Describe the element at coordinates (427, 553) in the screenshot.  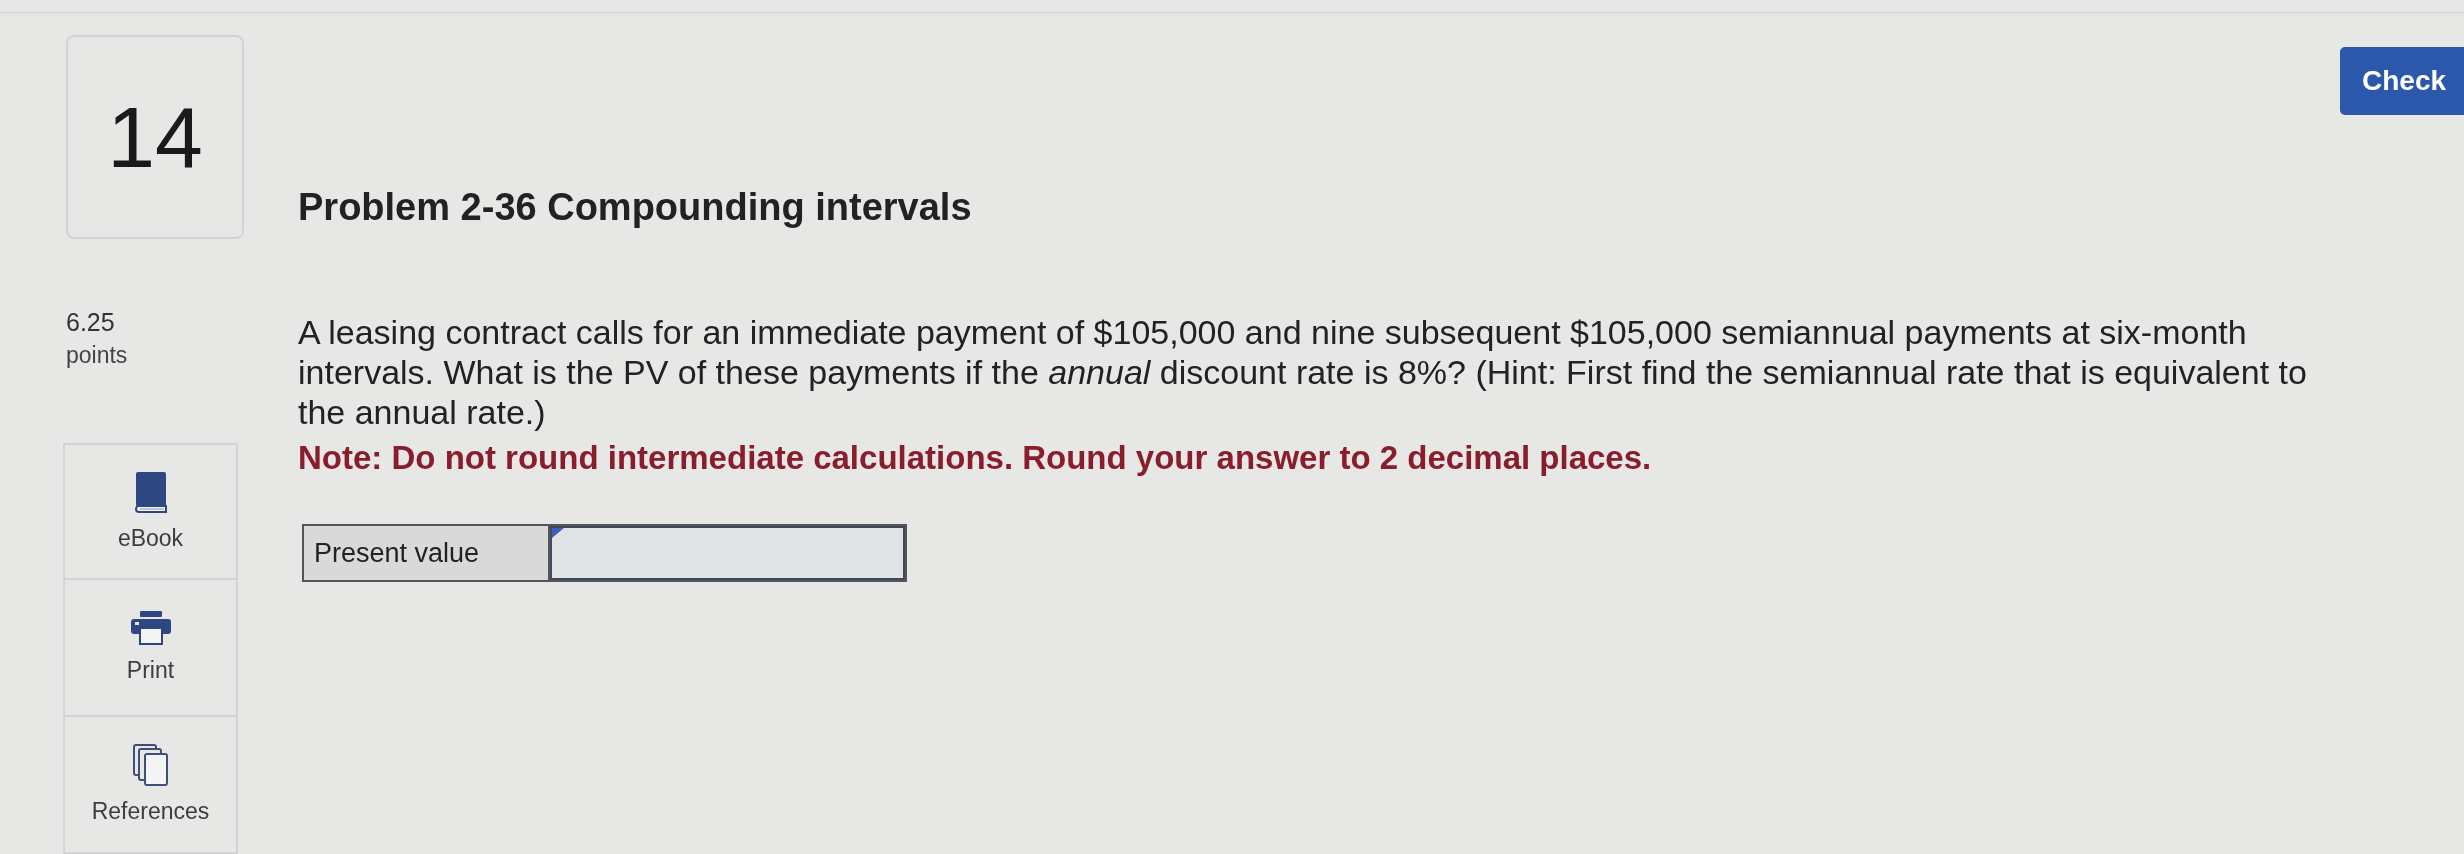
I see `answer-label: Present value` at that location.